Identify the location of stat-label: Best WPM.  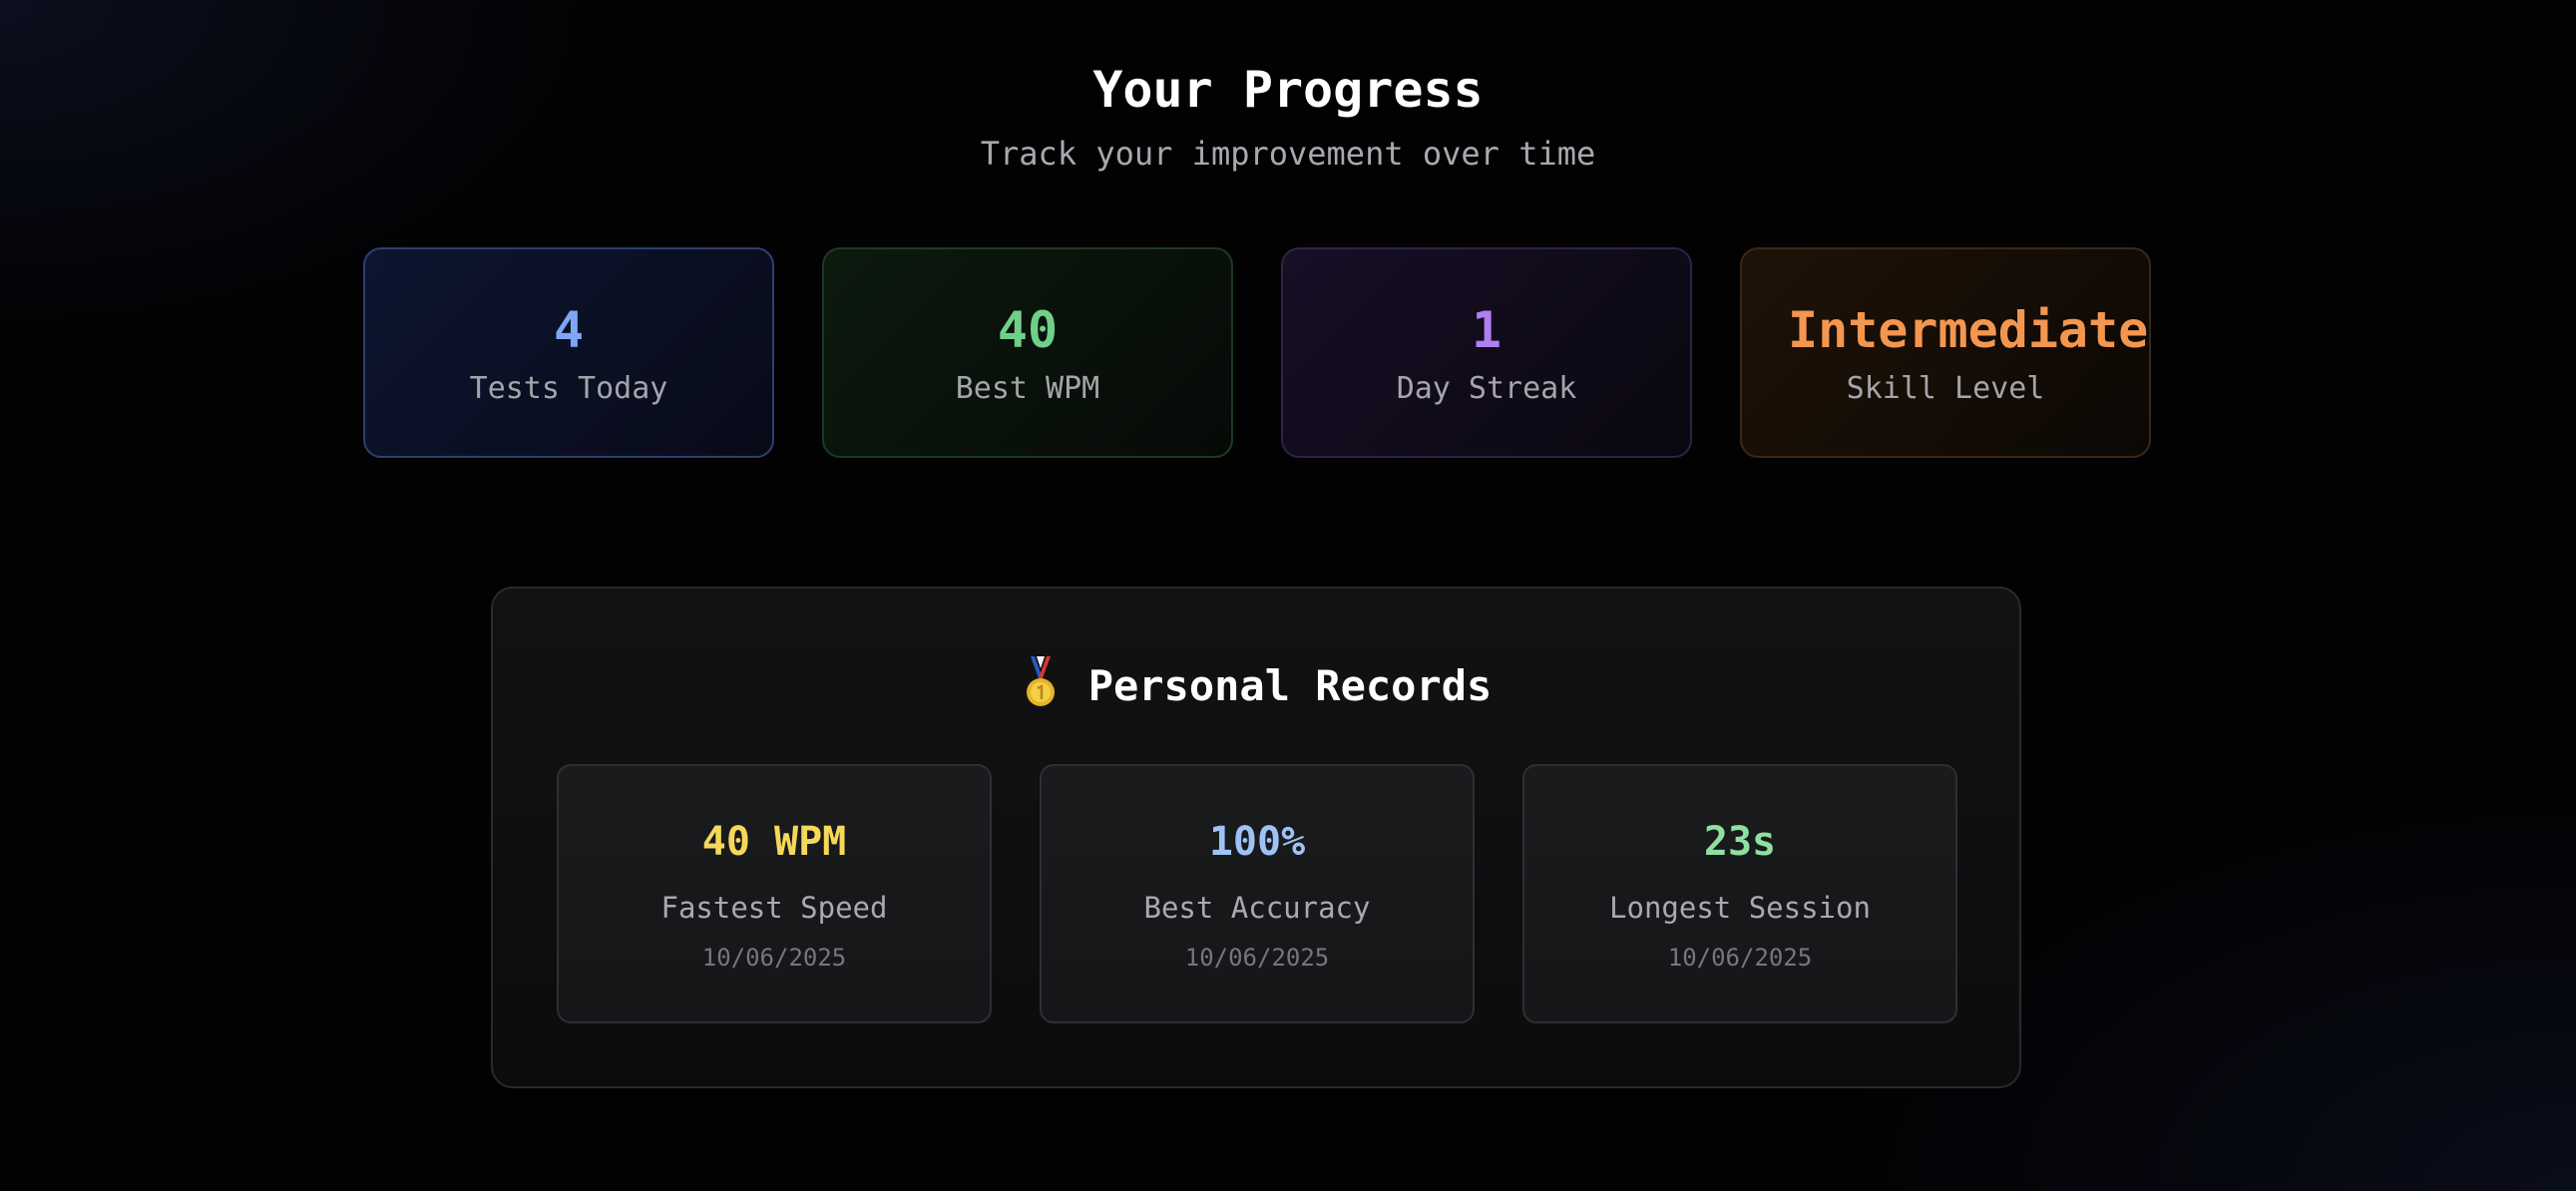
(1027, 389).